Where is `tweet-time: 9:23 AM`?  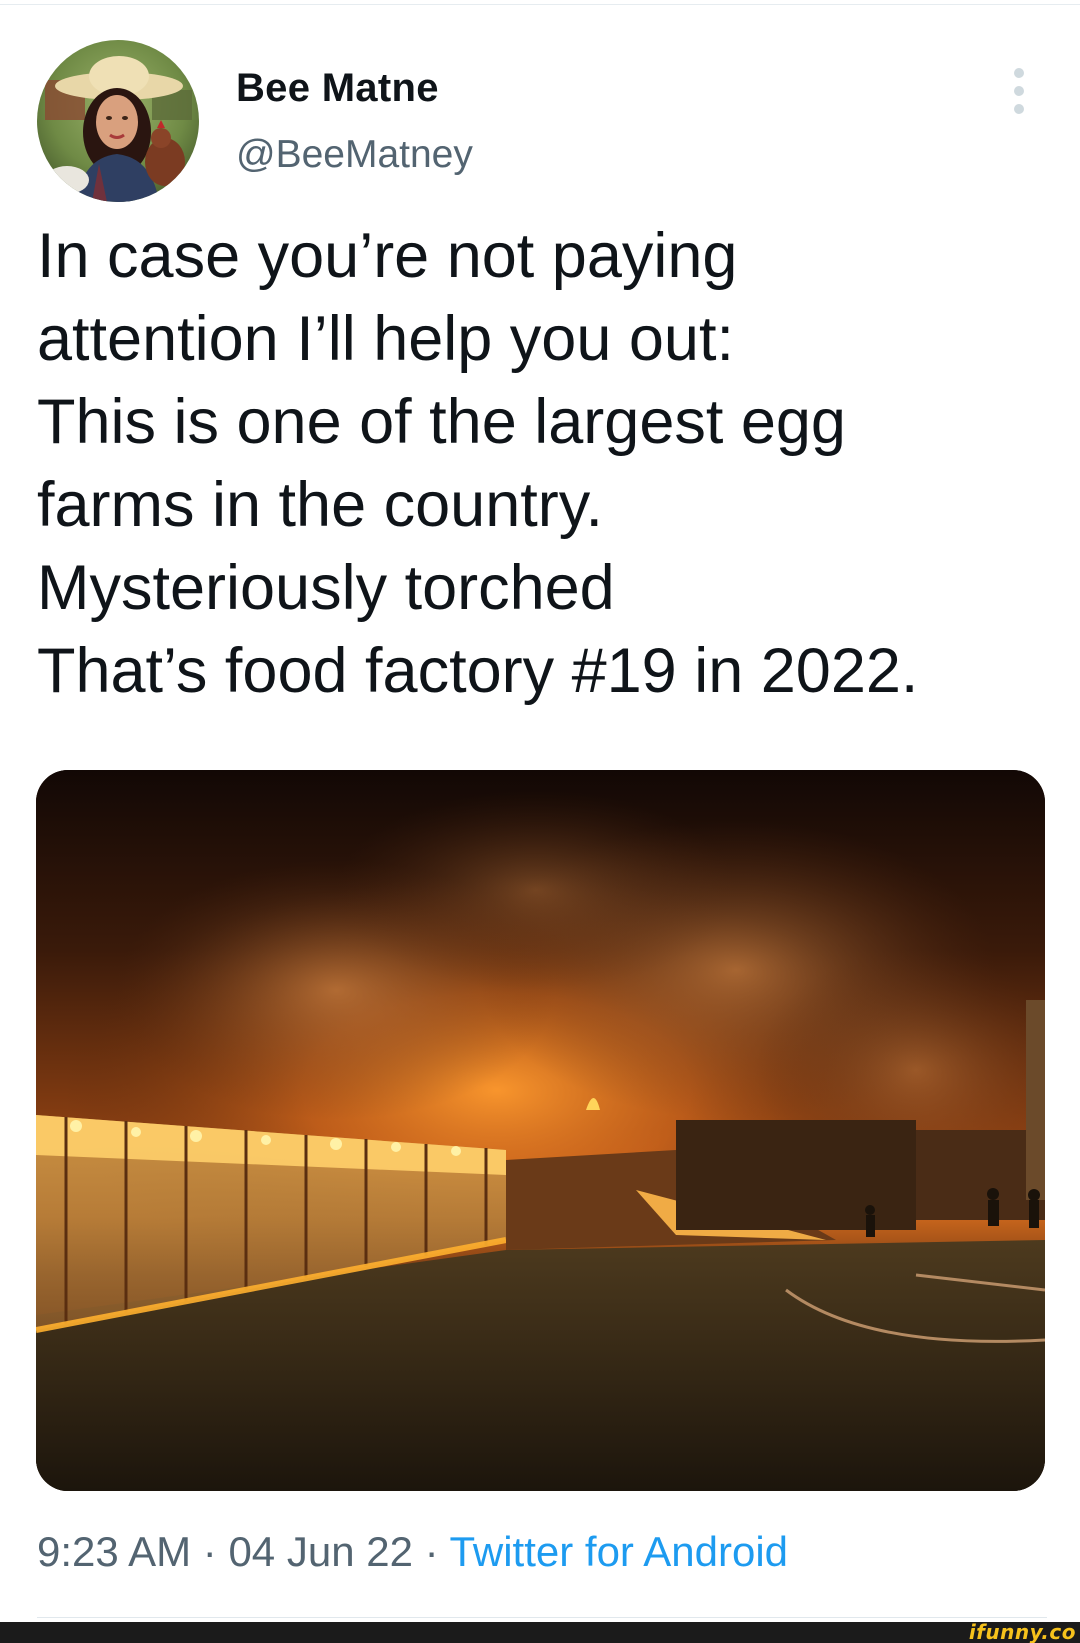
tweet-time: 9:23 AM is located at coordinates (114, 1551).